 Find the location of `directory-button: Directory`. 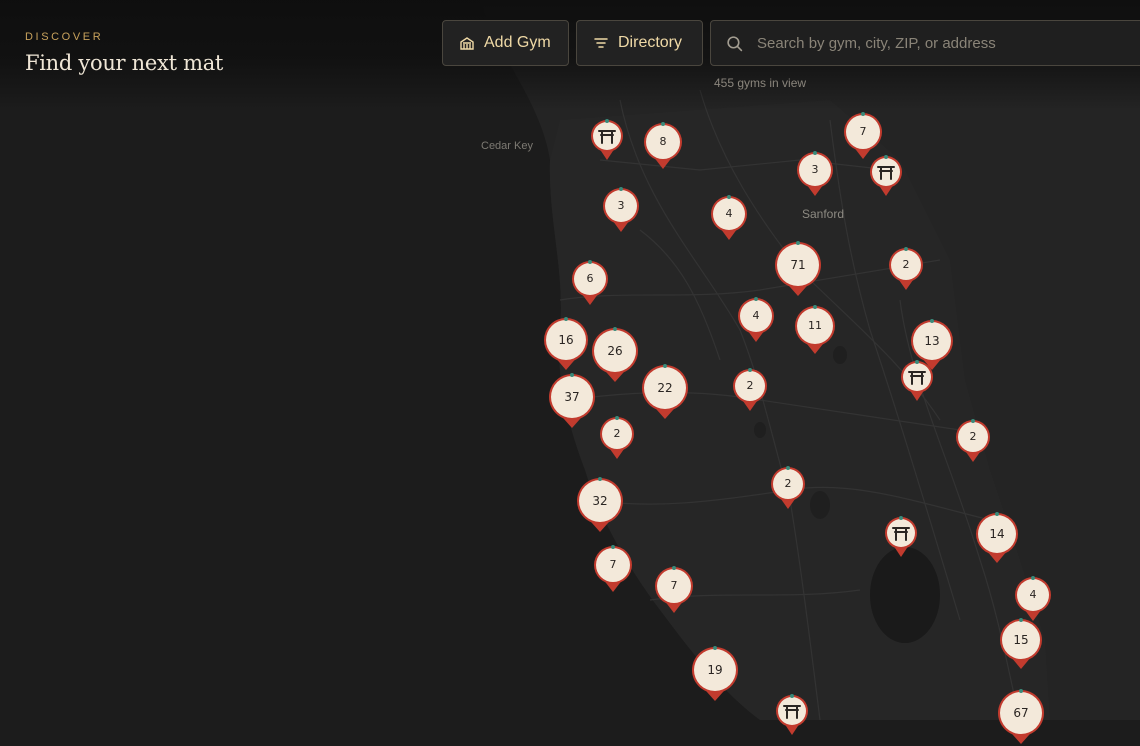

directory-button: Directory is located at coordinates (639, 43).